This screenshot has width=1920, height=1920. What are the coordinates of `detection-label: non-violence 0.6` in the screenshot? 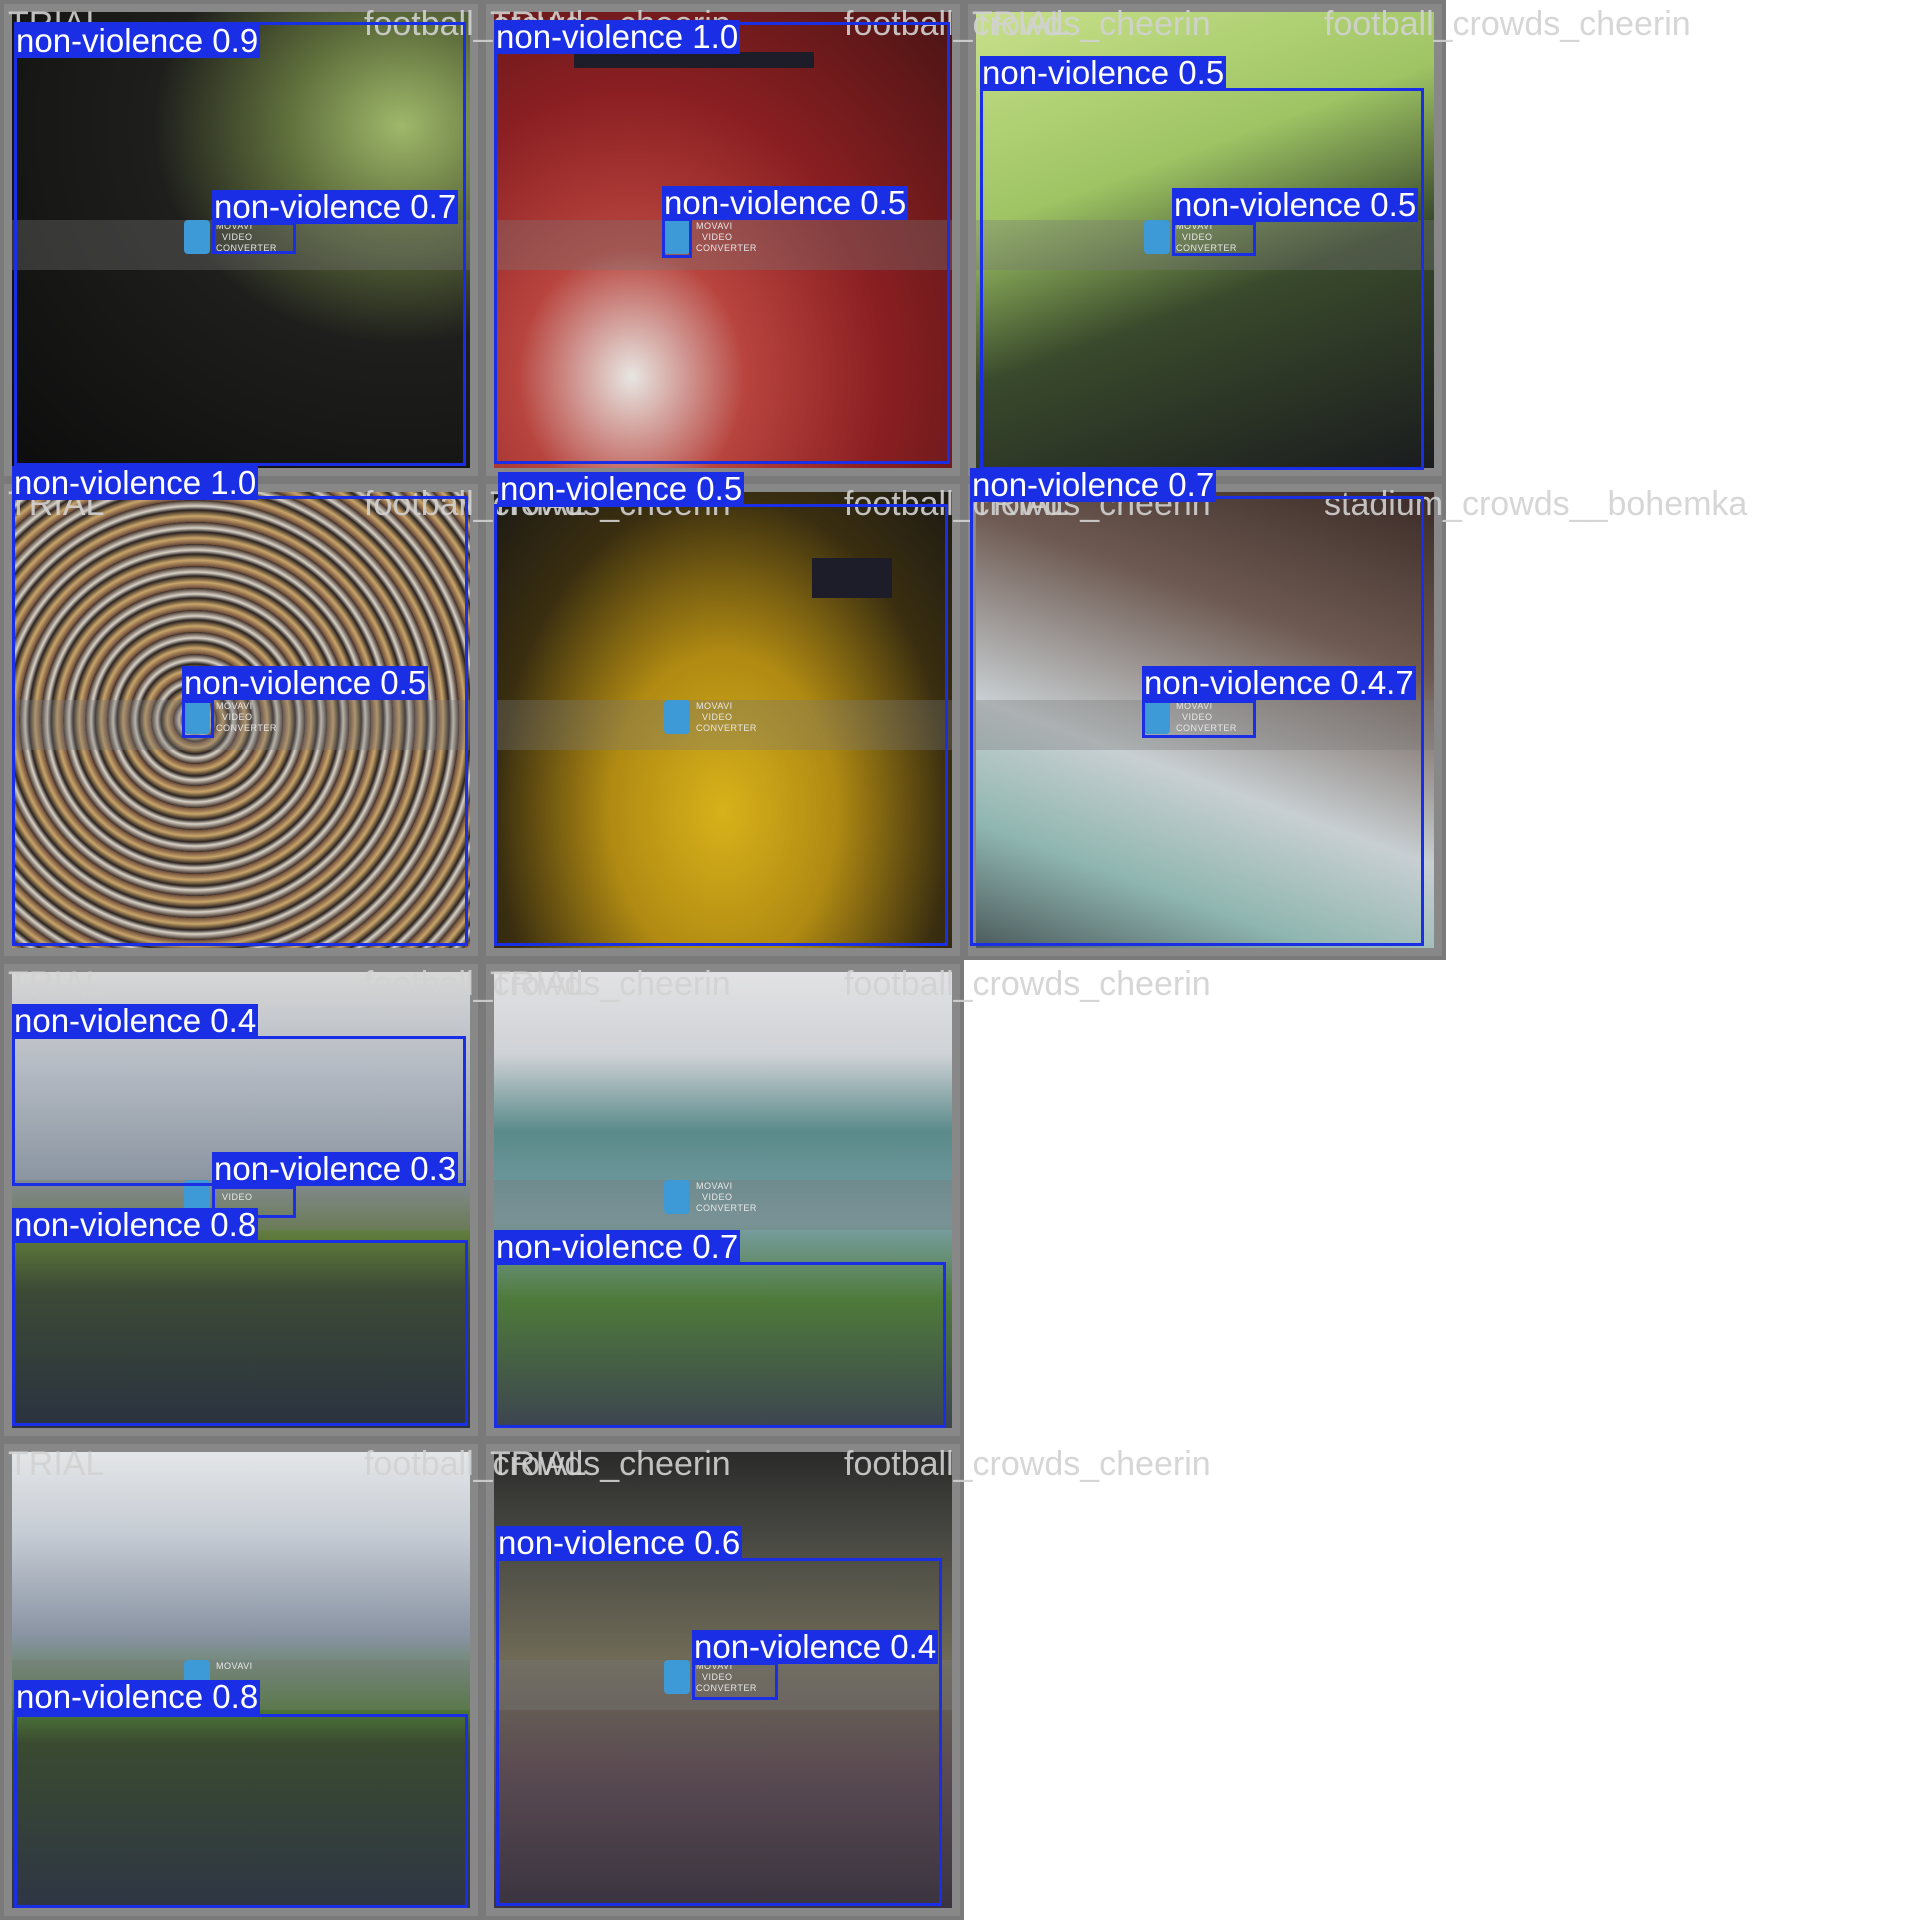 It's located at (619, 1542).